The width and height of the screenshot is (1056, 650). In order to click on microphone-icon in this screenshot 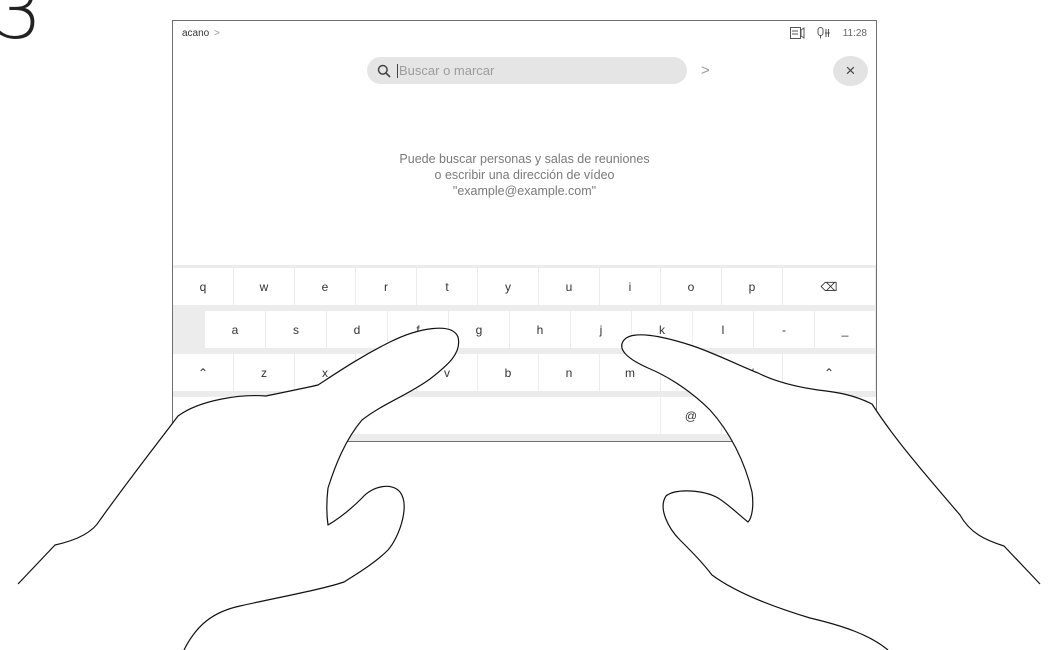, I will do `click(824, 33)`.